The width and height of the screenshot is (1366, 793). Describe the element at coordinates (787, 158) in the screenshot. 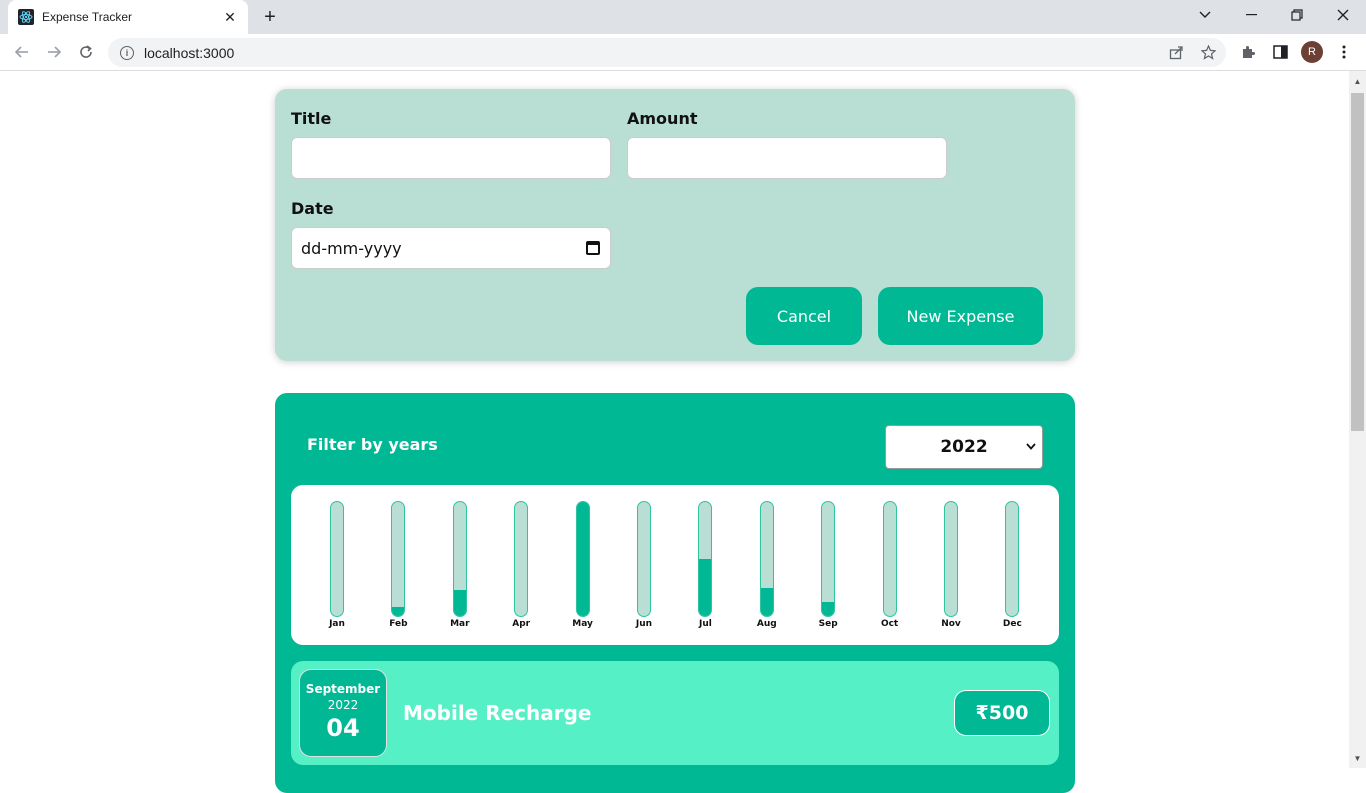

I see `amount-input` at that location.